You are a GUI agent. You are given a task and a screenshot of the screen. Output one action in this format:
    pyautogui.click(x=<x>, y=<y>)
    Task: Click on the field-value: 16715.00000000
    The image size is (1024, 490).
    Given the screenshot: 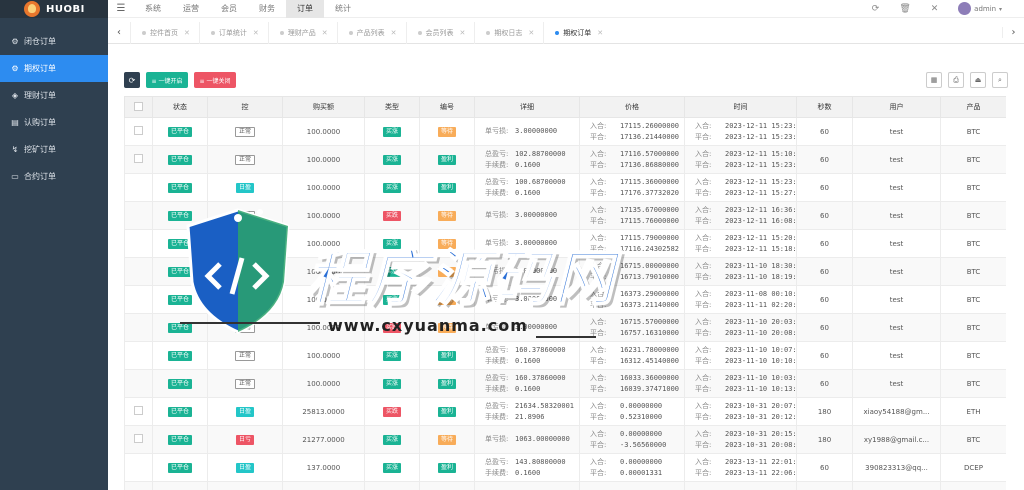 What is the action you would take?
    pyautogui.click(x=650, y=265)
    